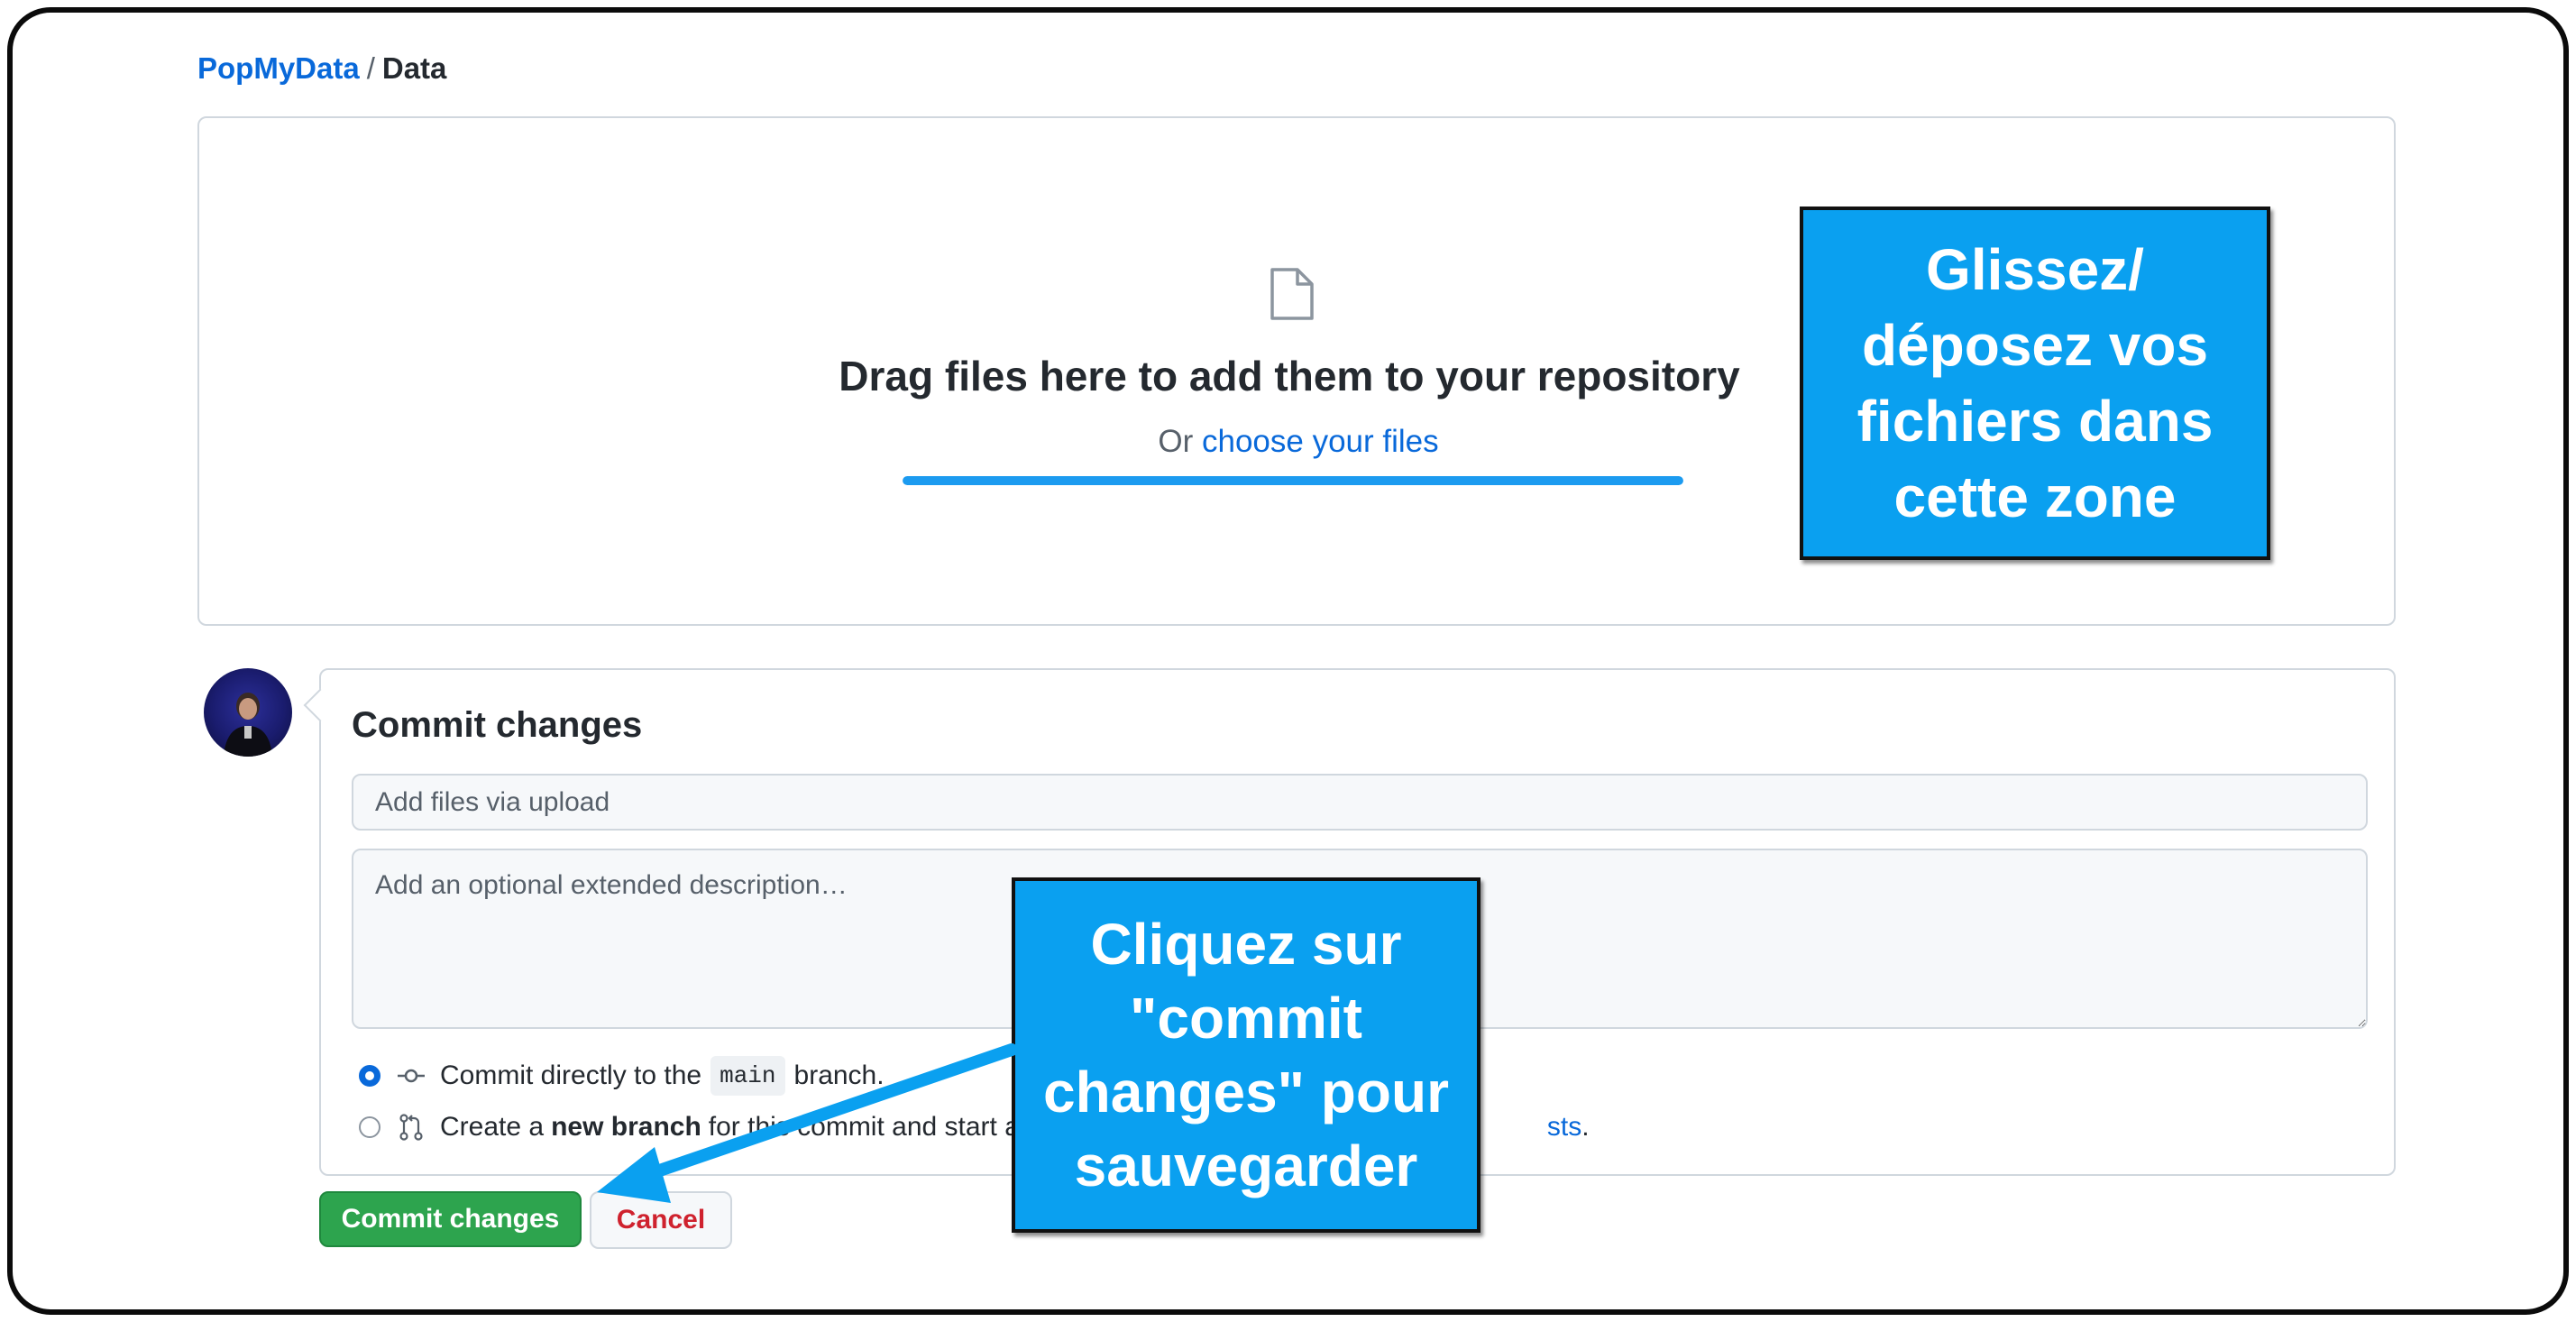 The image size is (2576, 1322). I want to click on choose-files-link: choose your files, so click(1320, 441).